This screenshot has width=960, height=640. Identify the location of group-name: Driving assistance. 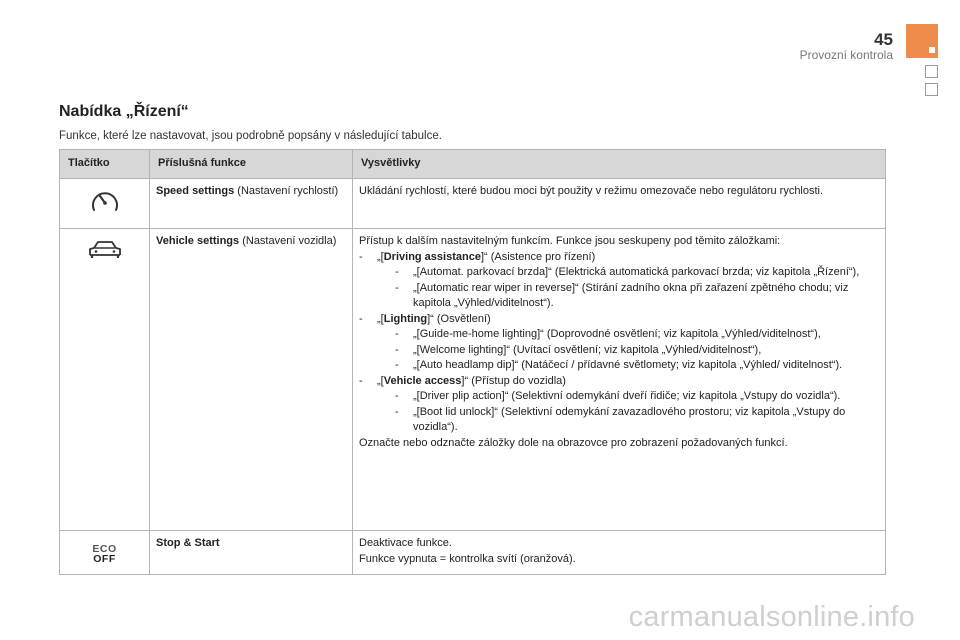
(432, 256).